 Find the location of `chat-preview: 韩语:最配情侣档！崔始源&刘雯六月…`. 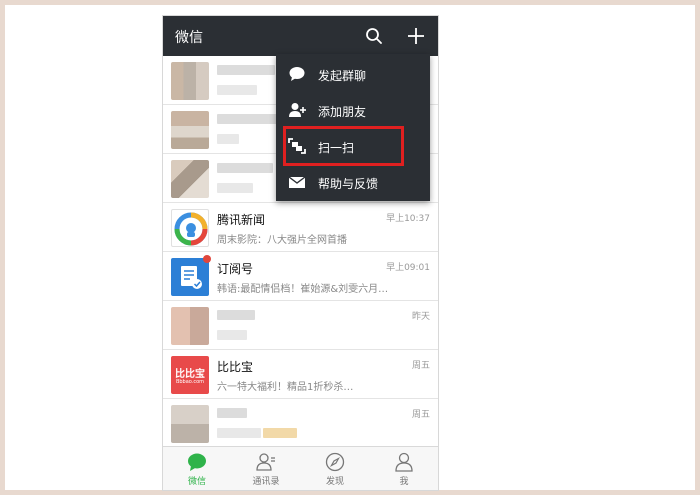

chat-preview: 韩语:最配情侣档！崔始源&刘雯六月… is located at coordinates (303, 289).